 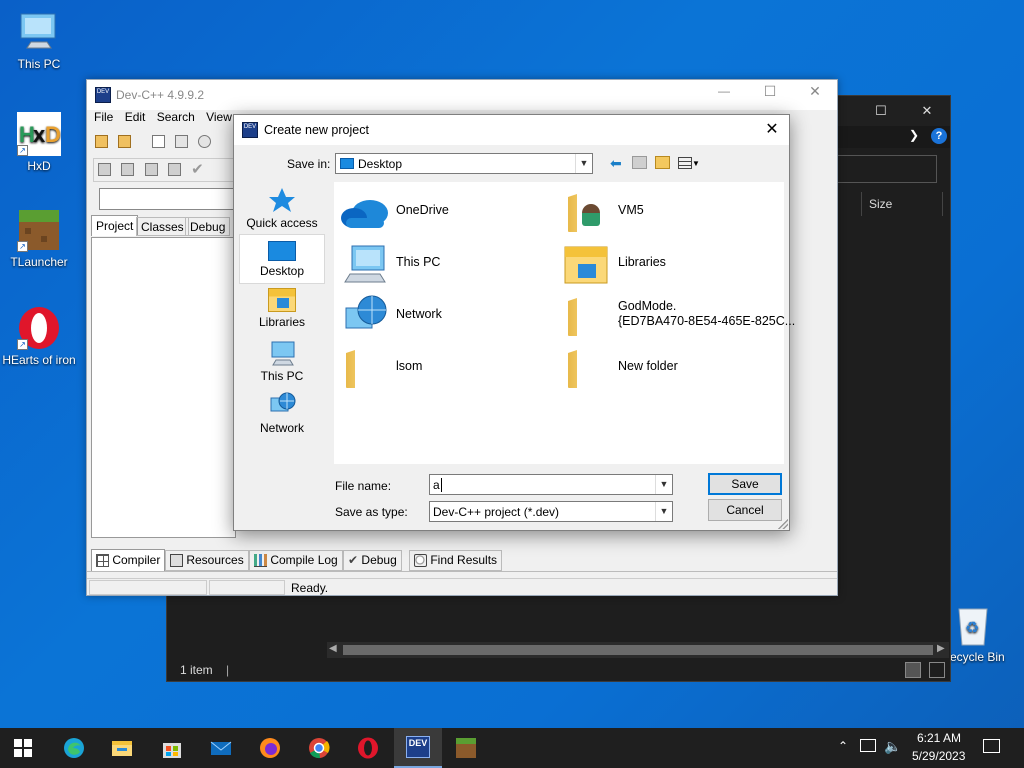 I want to click on new-folder-icon, so click(x=662, y=162).